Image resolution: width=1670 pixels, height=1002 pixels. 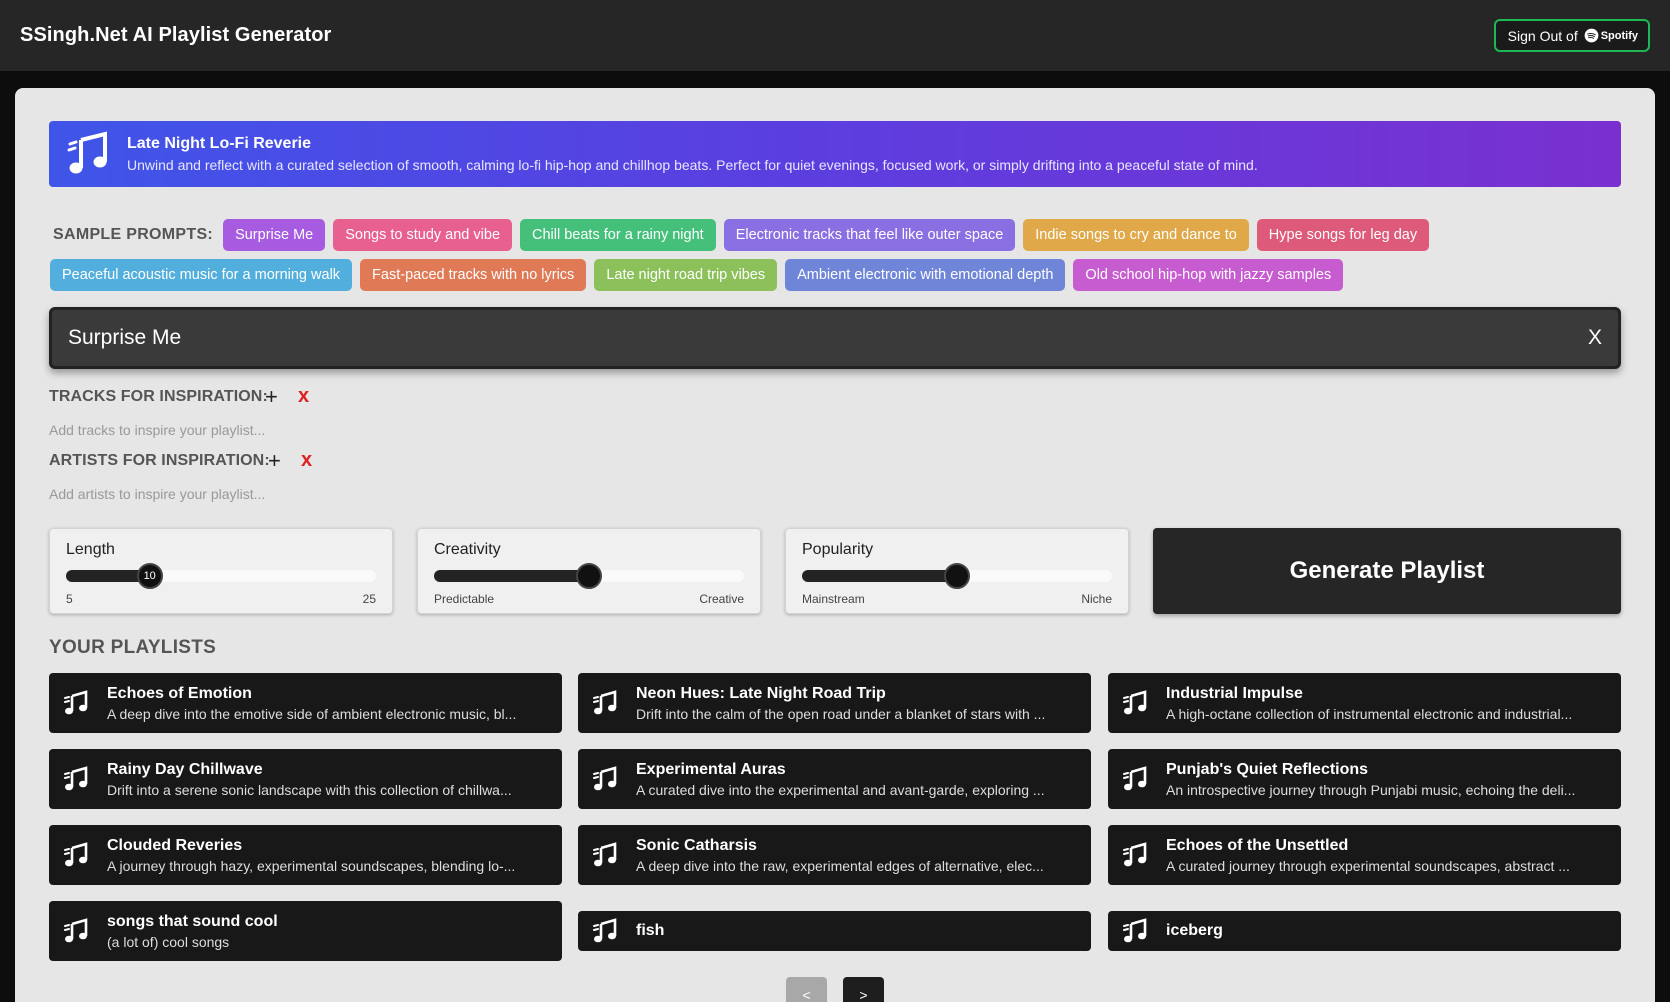 I want to click on playlist-title: Neon Hues: Late Night Road Trip, so click(x=761, y=693).